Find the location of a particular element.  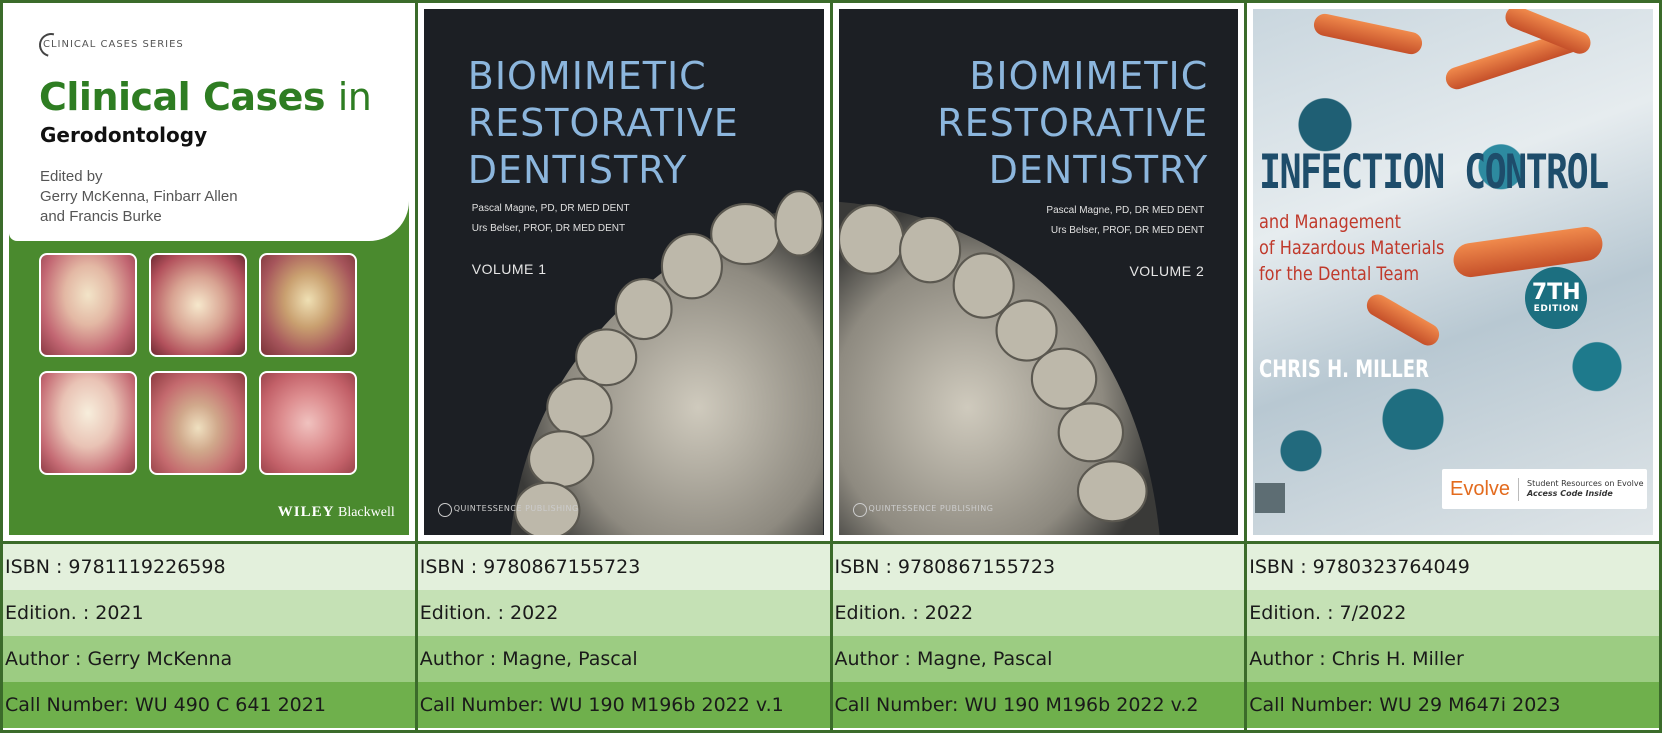

call-number-row: Call Number: WU 190 M196b 2022 v.1 is located at coordinates (623, 705).